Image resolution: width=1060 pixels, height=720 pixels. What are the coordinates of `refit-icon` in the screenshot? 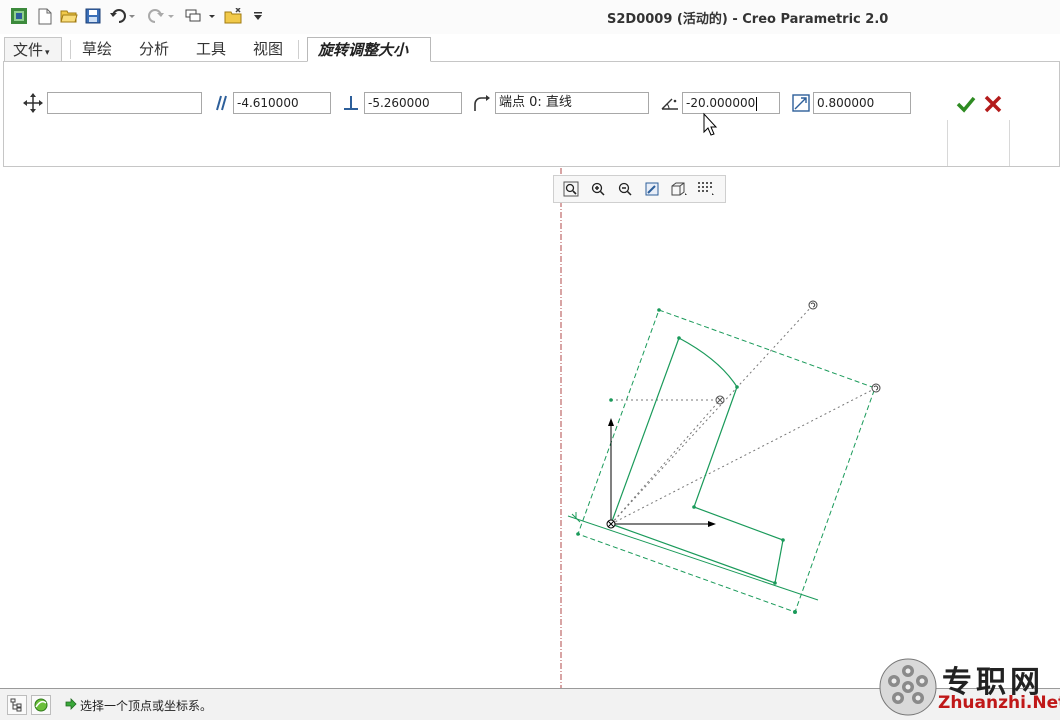 It's located at (570, 189).